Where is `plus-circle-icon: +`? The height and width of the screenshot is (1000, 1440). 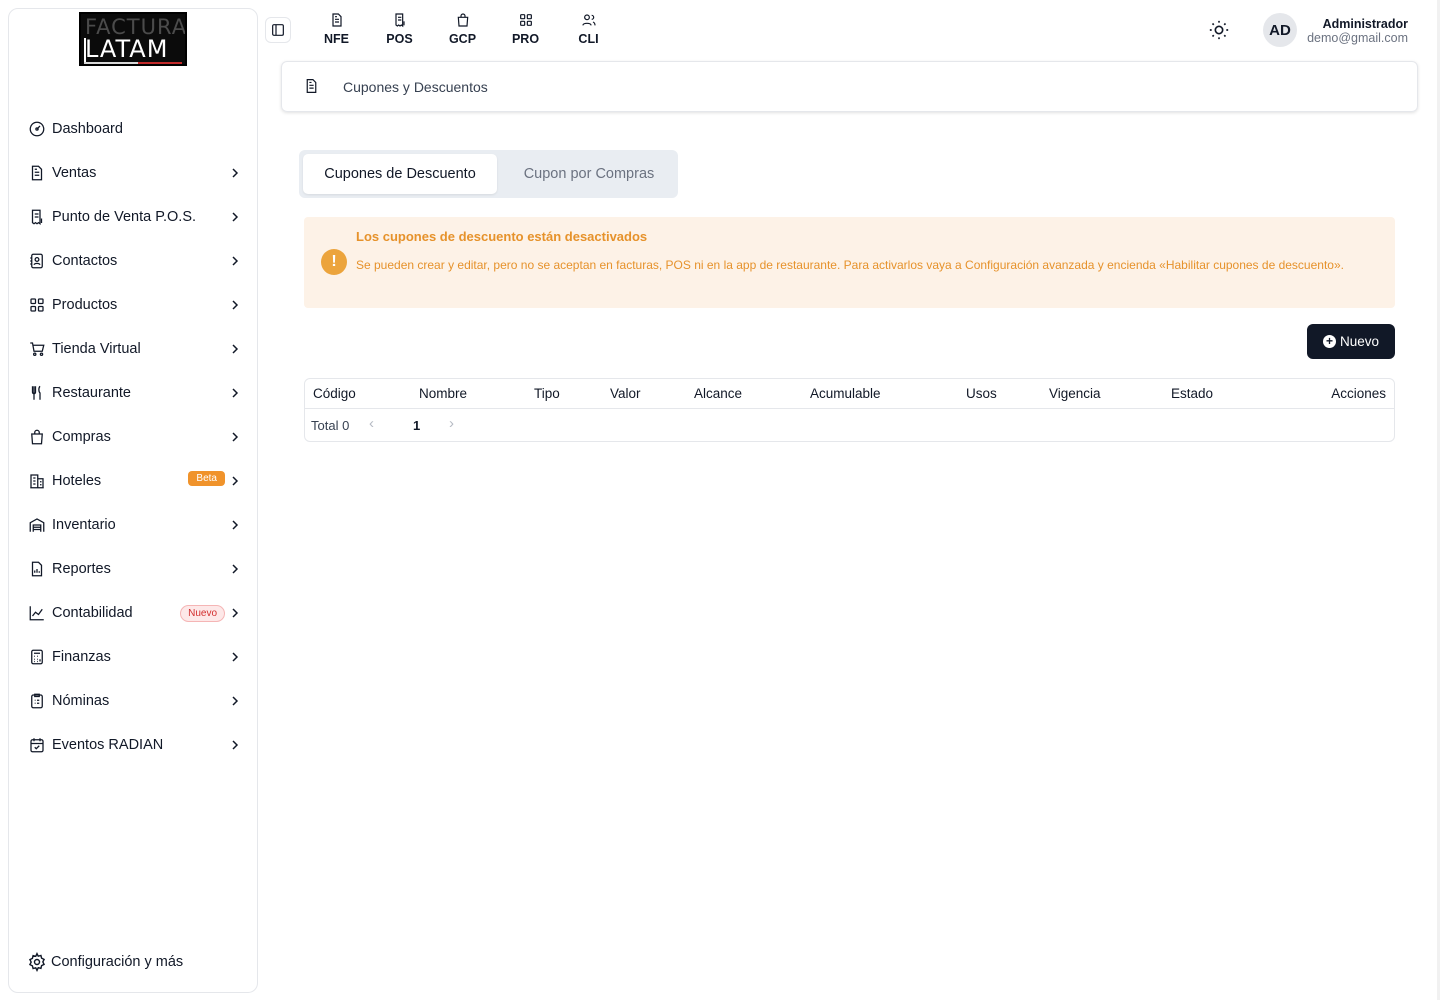 plus-circle-icon: + is located at coordinates (1329, 341).